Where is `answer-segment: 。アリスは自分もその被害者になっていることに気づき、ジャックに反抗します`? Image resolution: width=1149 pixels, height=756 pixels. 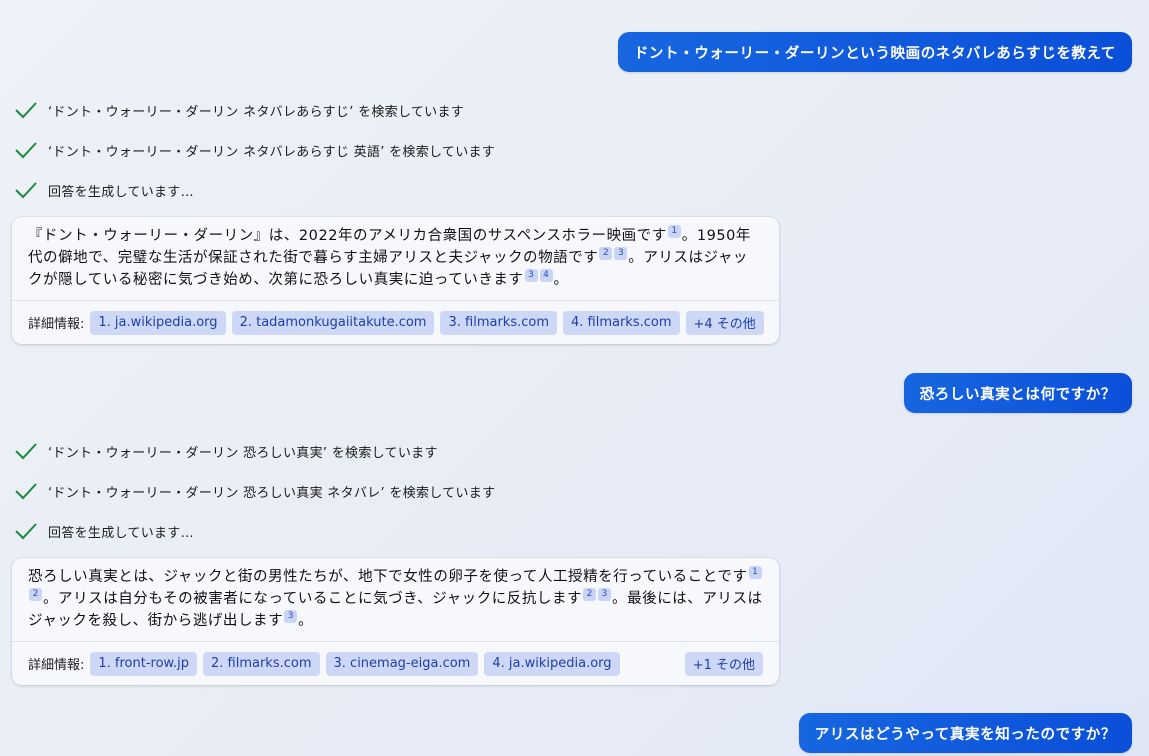 answer-segment: 。アリスは自分もその被害者になっていることに気づき、ジャックに反抗します is located at coordinates (313, 599).